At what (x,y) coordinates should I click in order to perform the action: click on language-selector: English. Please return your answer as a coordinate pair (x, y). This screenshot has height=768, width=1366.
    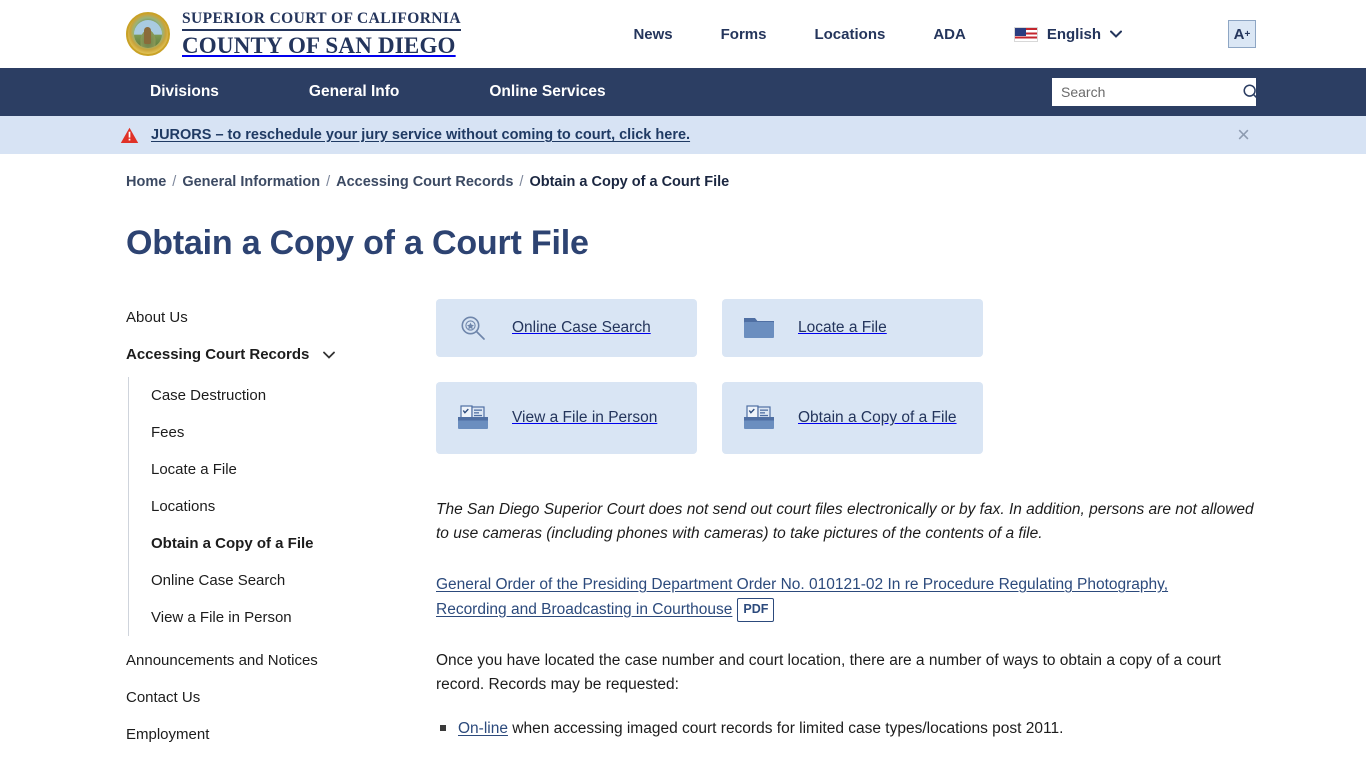
    Looking at the image, I should click on (1067, 34).